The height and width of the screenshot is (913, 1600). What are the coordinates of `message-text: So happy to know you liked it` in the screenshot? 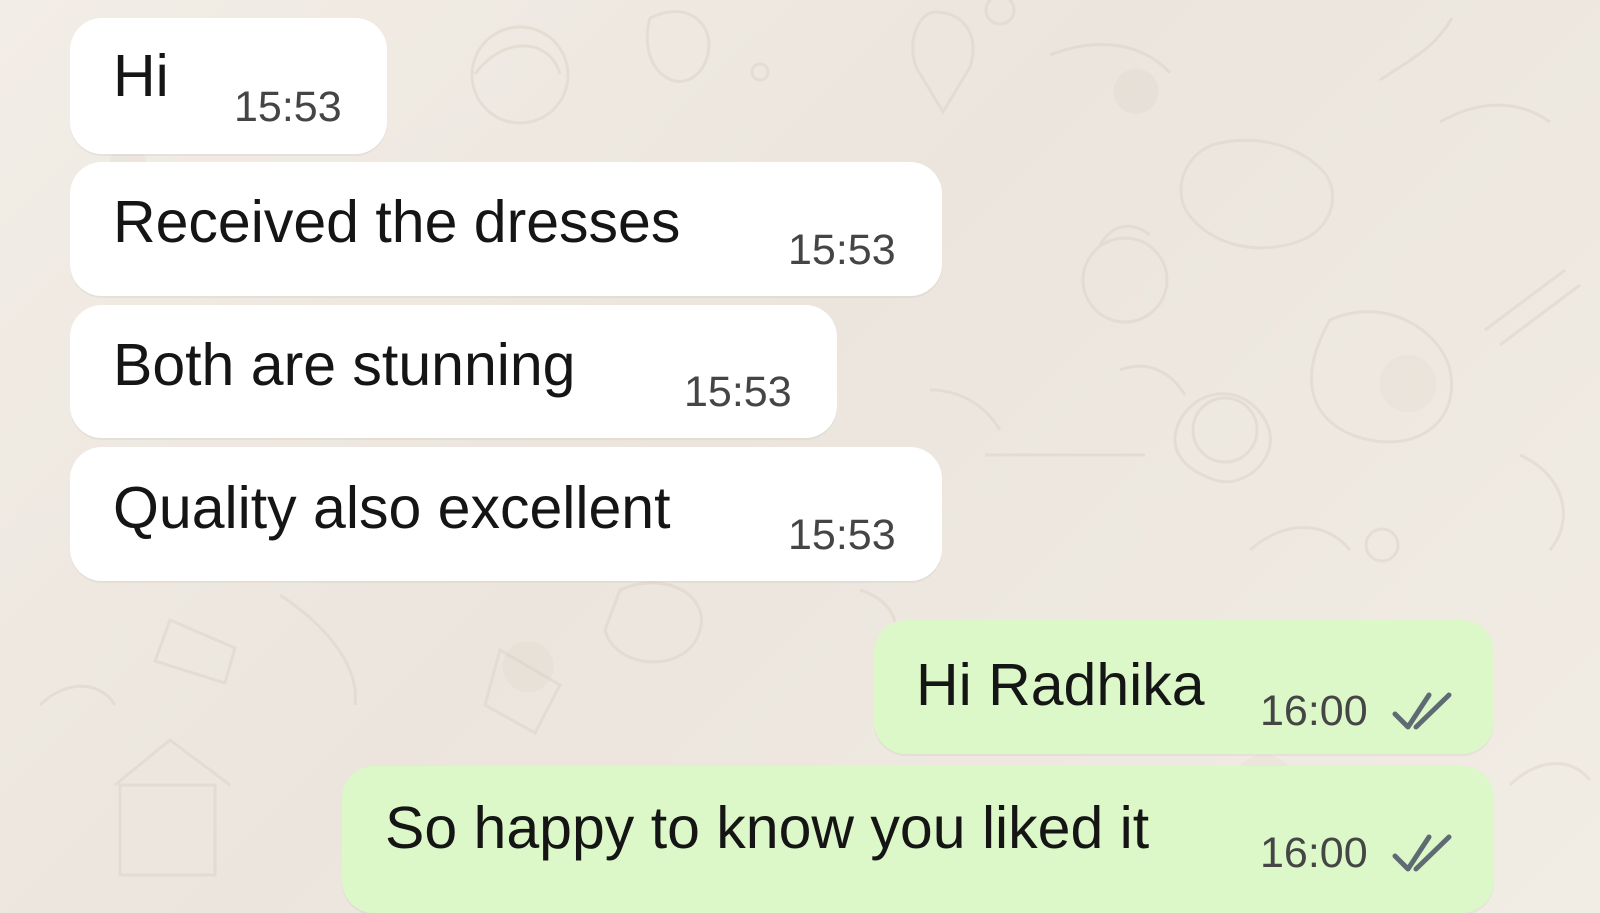 It's located at (767, 828).